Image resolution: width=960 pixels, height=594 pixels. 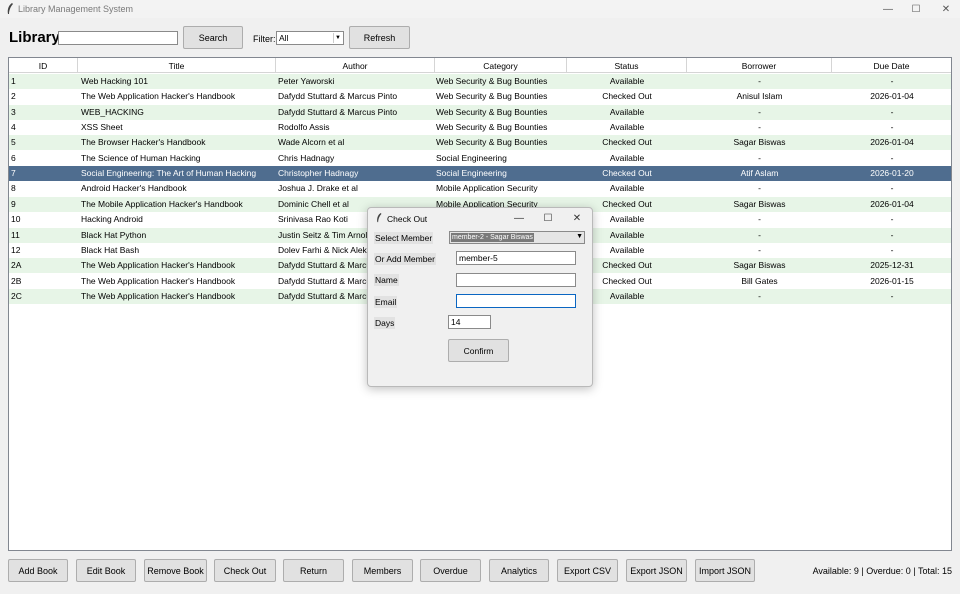 I want to click on table-cell: 7, so click(x=13, y=173).